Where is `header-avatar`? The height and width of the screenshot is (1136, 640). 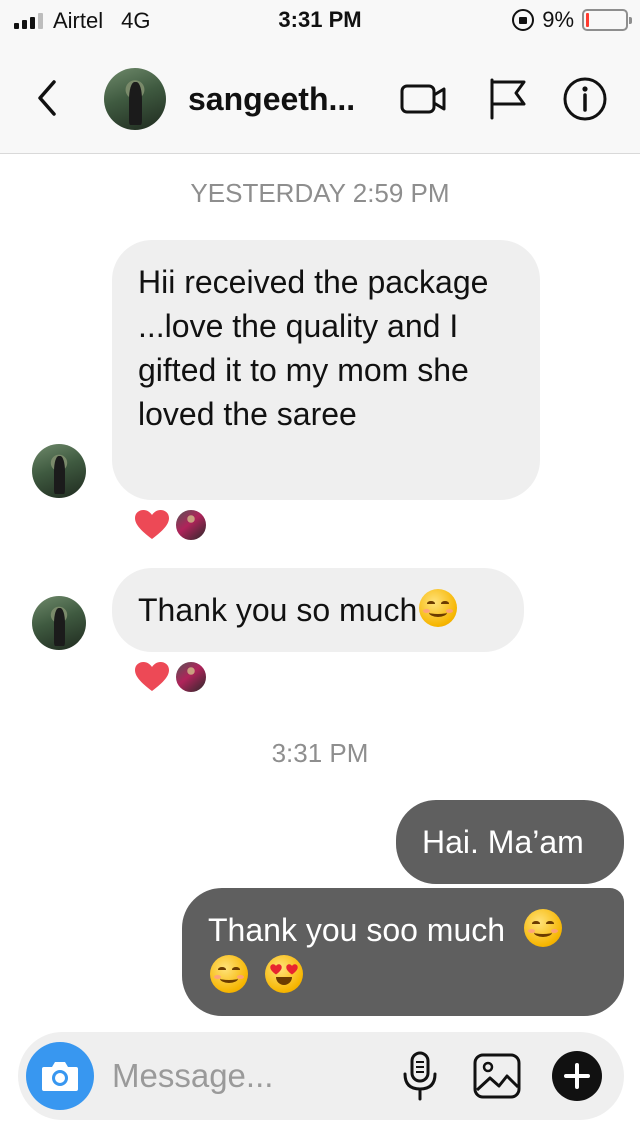
header-avatar is located at coordinates (135, 99).